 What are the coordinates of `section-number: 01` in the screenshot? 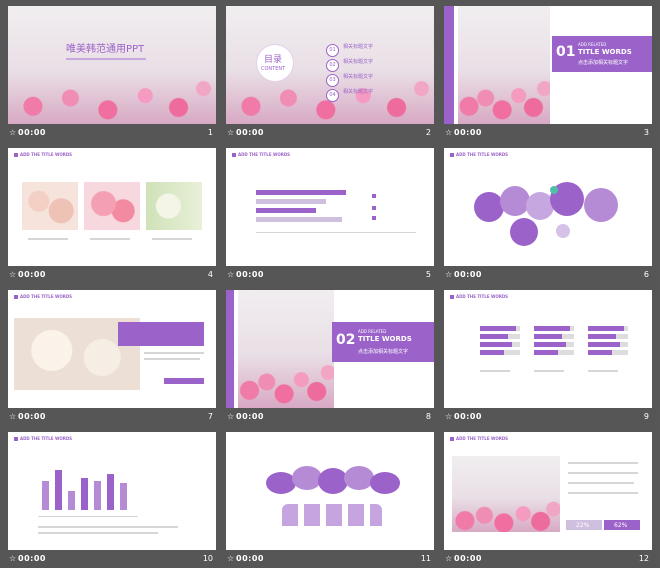 It's located at (566, 52).